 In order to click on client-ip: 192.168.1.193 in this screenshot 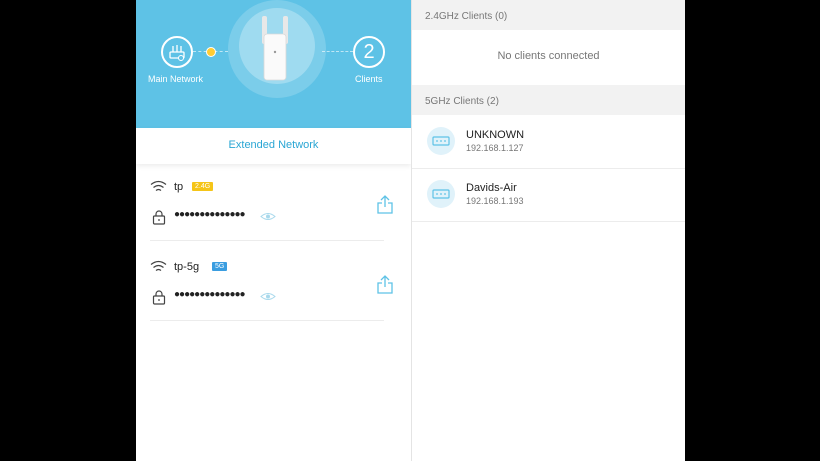, I will do `click(495, 201)`.